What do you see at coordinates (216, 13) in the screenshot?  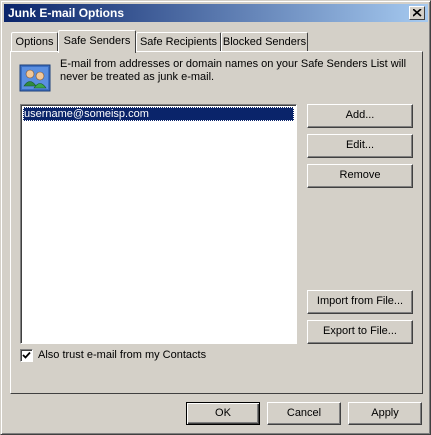 I see `title-bar: Junk E-mail Options` at bounding box center [216, 13].